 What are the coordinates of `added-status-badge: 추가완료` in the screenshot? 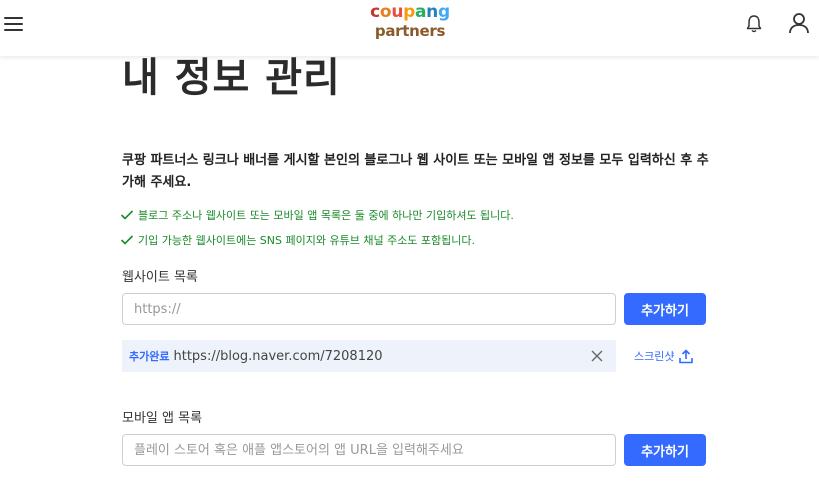 It's located at (149, 356).